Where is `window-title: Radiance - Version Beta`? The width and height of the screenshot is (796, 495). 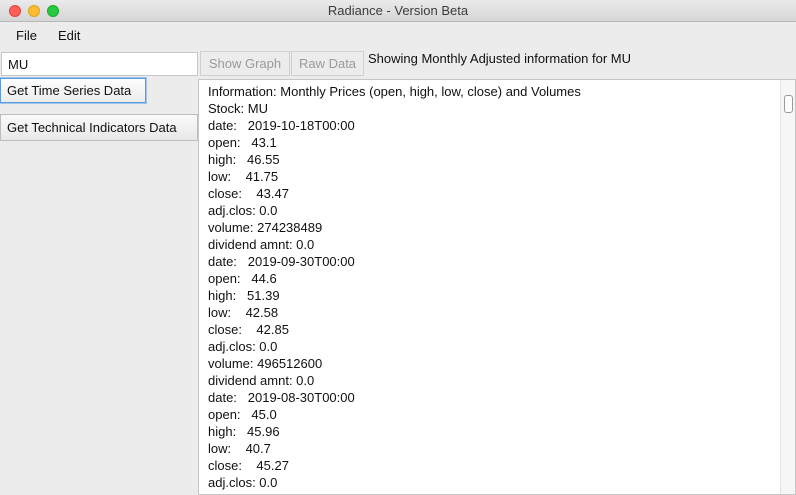
window-title: Radiance - Version Beta is located at coordinates (398, 10).